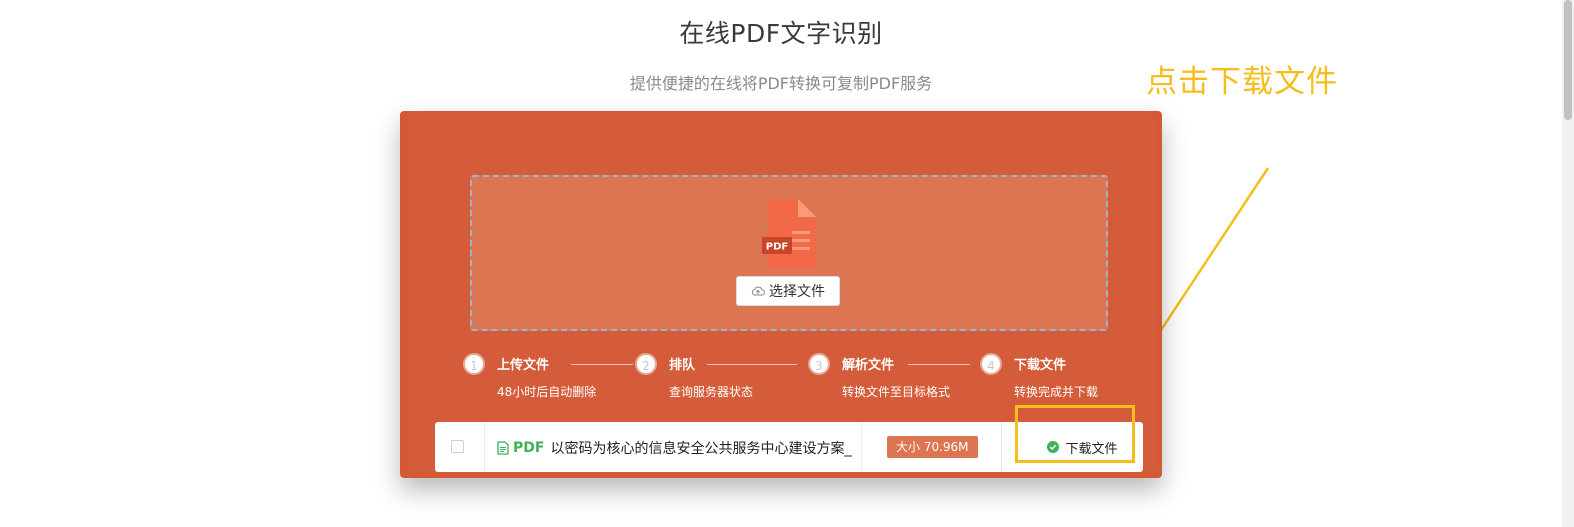 This screenshot has height=527, width=1574. What do you see at coordinates (457, 446) in the screenshot?
I see `file-select-checkbox` at bounding box center [457, 446].